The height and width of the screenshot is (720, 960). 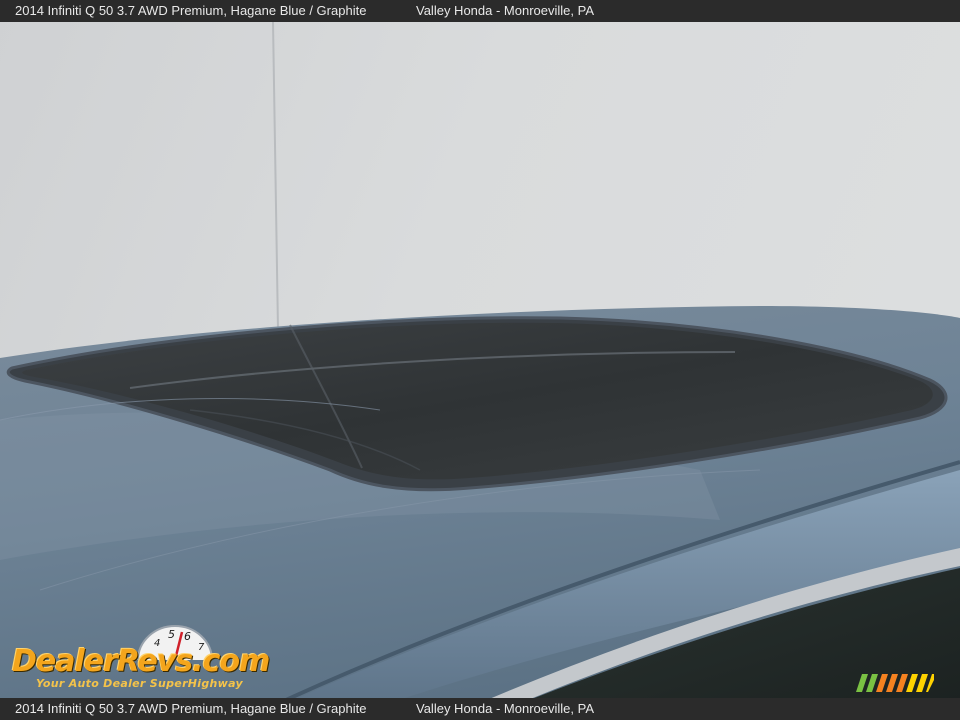 I want to click on svg-text: 5, so click(x=171, y=634).